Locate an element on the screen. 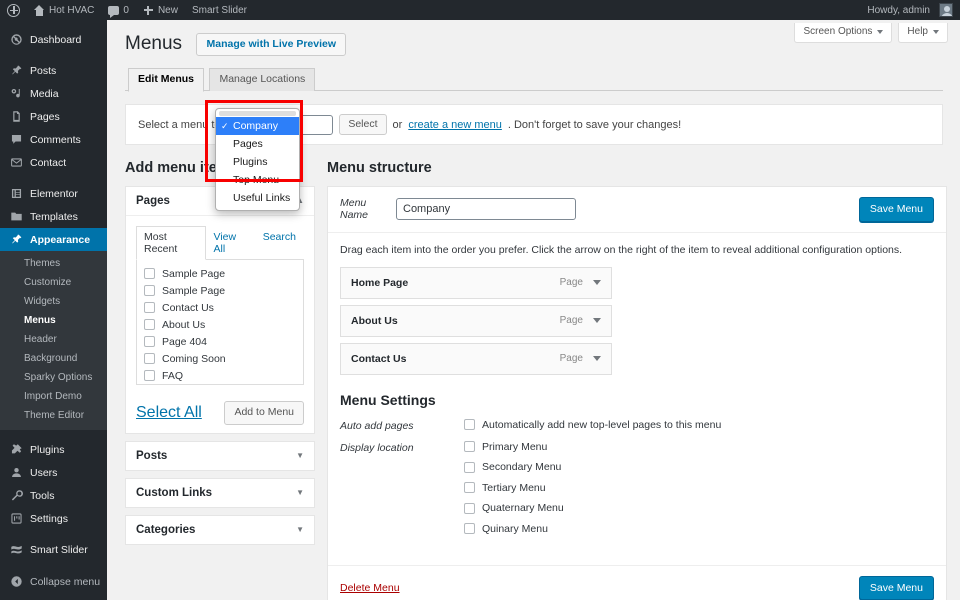 The image size is (960, 600). comment-icon is located at coordinates (114, 11).